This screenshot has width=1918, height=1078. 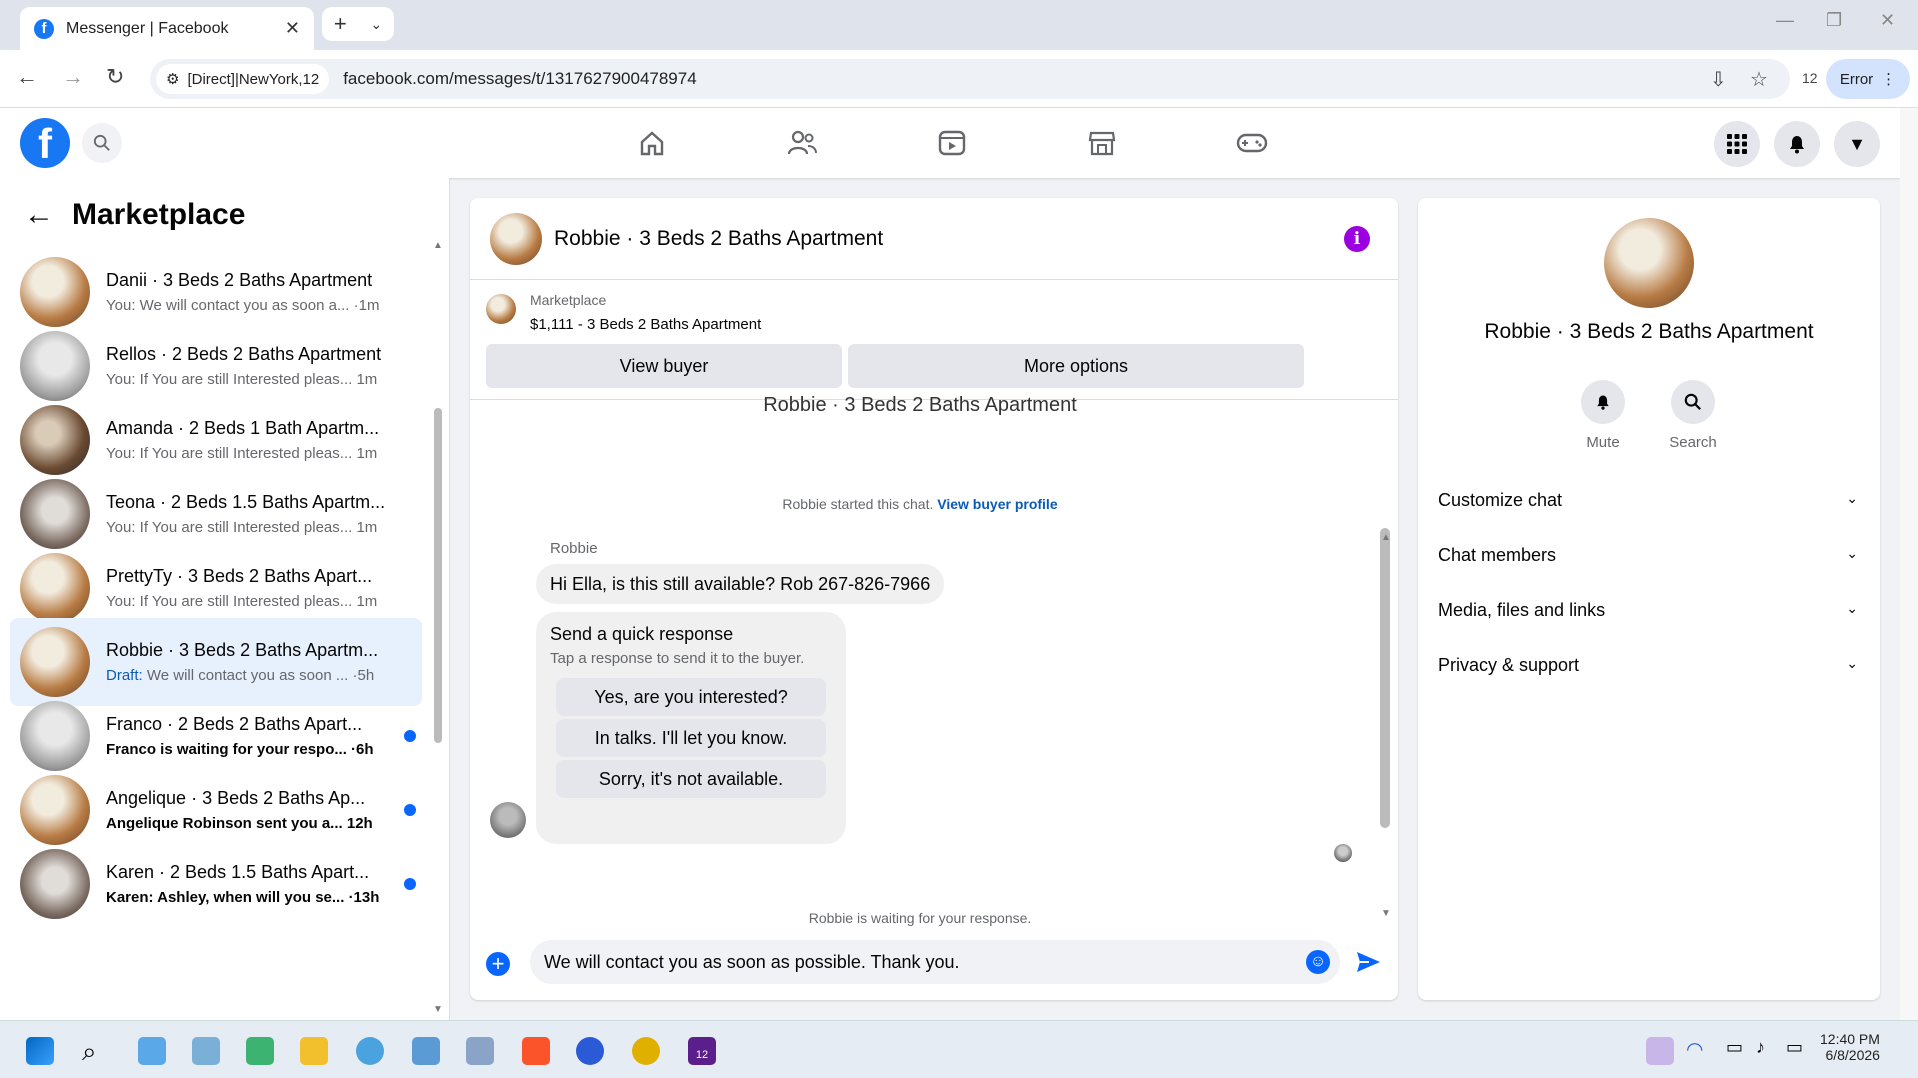 What do you see at coordinates (159, 214) in the screenshot?
I see `sidebar-title: Marketplace` at bounding box center [159, 214].